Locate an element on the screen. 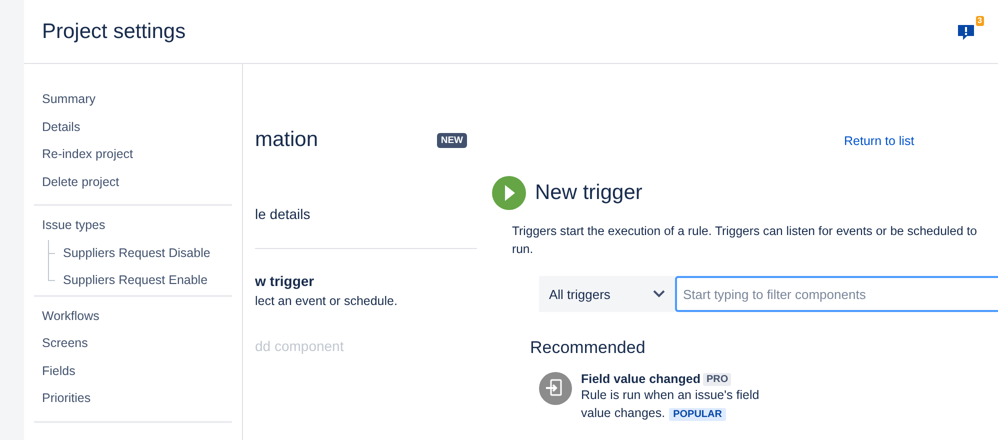  new-badge: NEW is located at coordinates (451, 140).